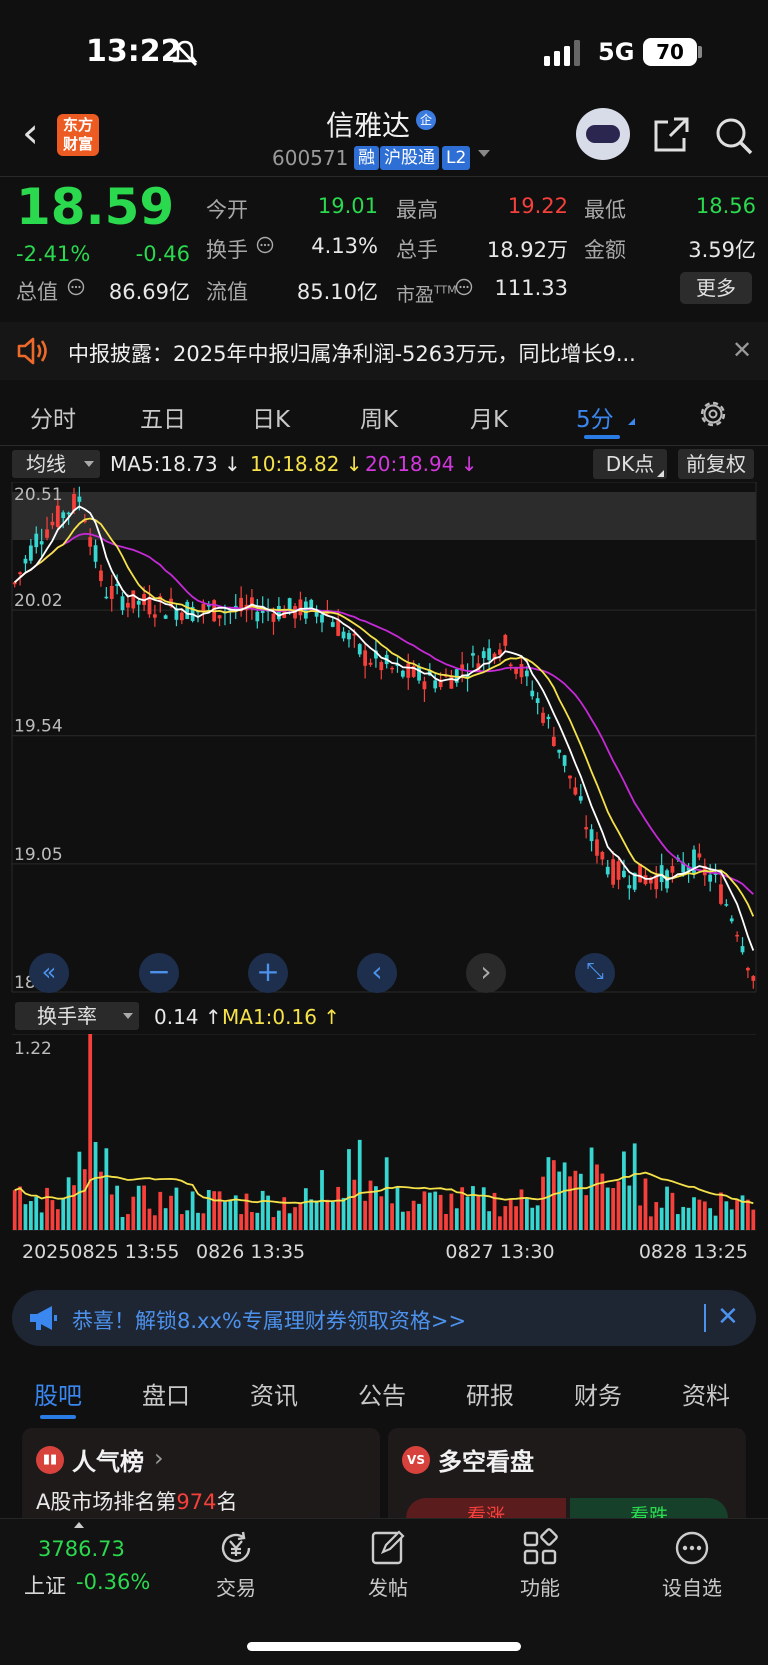 This screenshot has width=768, height=1665. Describe the element at coordinates (630, 464) in the screenshot. I see `dk-point-button: DK点` at that location.